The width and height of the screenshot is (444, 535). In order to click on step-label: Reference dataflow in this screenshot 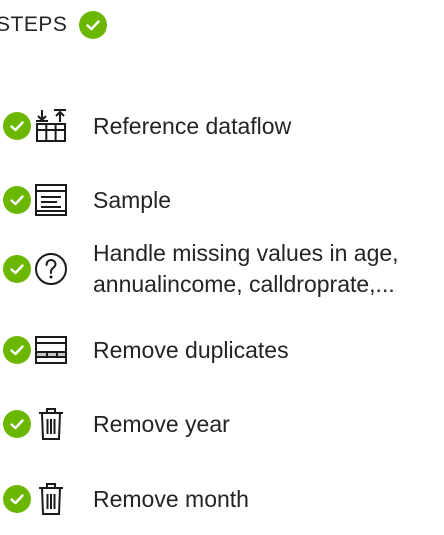, I will do `click(192, 125)`.